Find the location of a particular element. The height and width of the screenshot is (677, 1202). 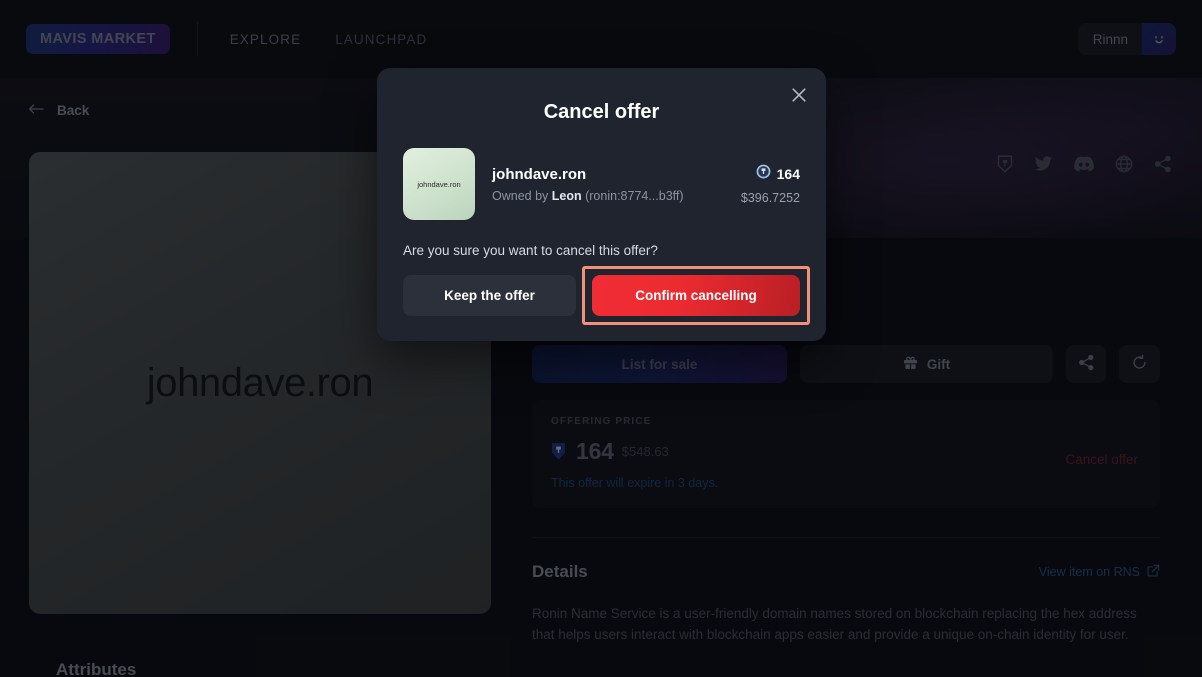

modal-title: Cancel offer is located at coordinates (601, 112).